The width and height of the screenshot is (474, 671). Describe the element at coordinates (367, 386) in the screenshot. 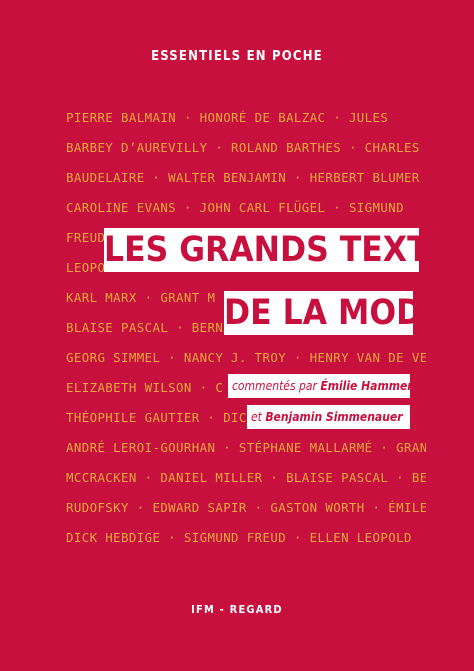

I see `credits-name-1: Émilie Hammen` at that location.